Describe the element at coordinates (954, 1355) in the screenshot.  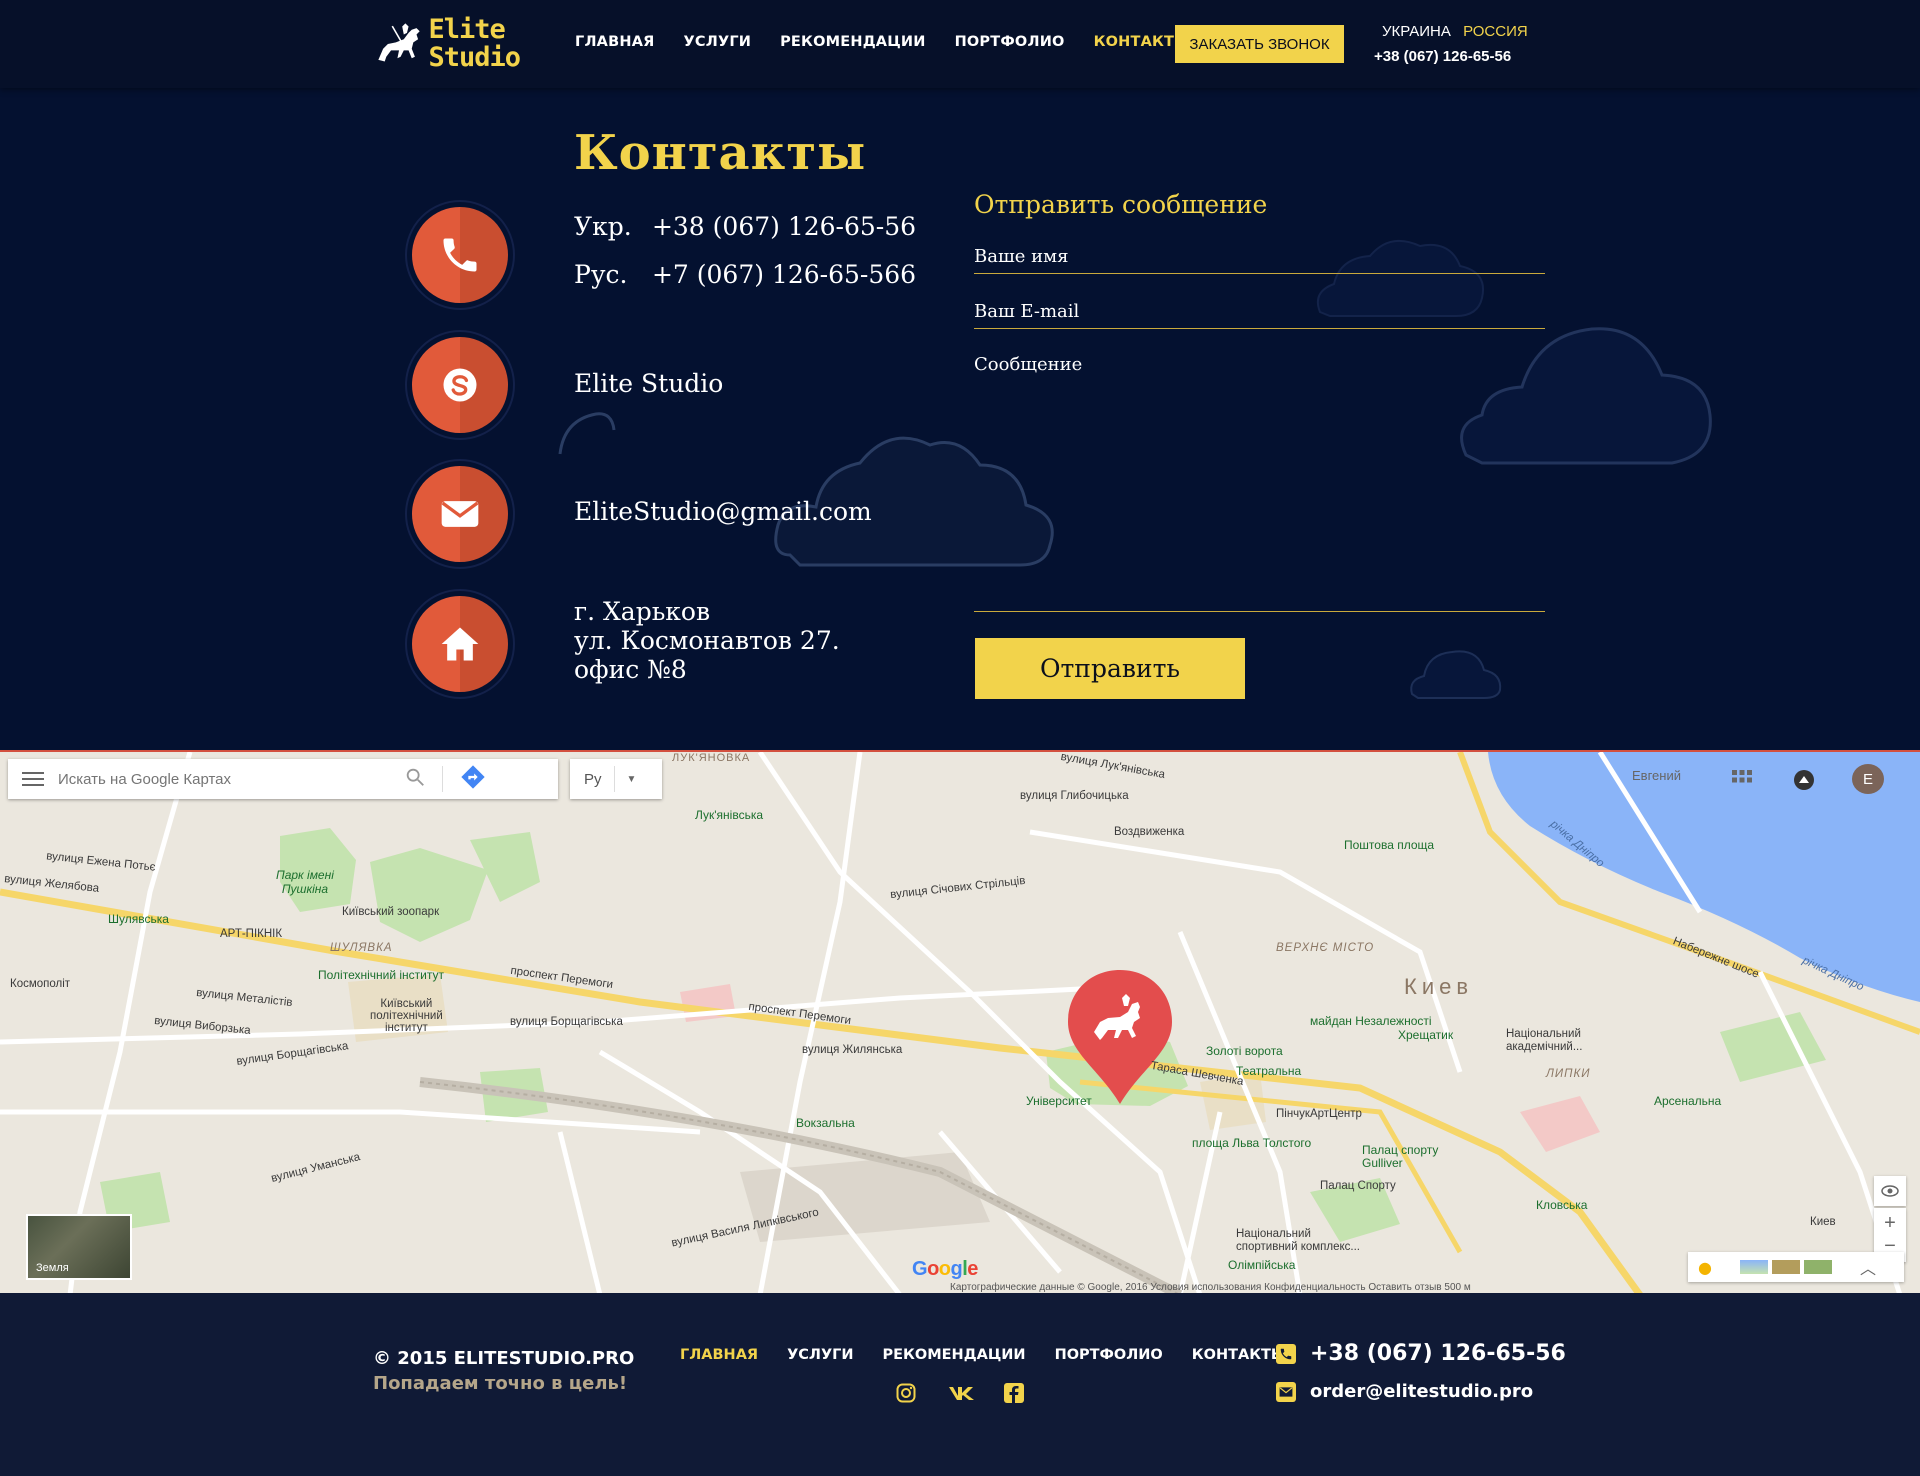
I see `footer-nav-rekomendatsii: РЕКОМЕНДАЦИИ` at that location.